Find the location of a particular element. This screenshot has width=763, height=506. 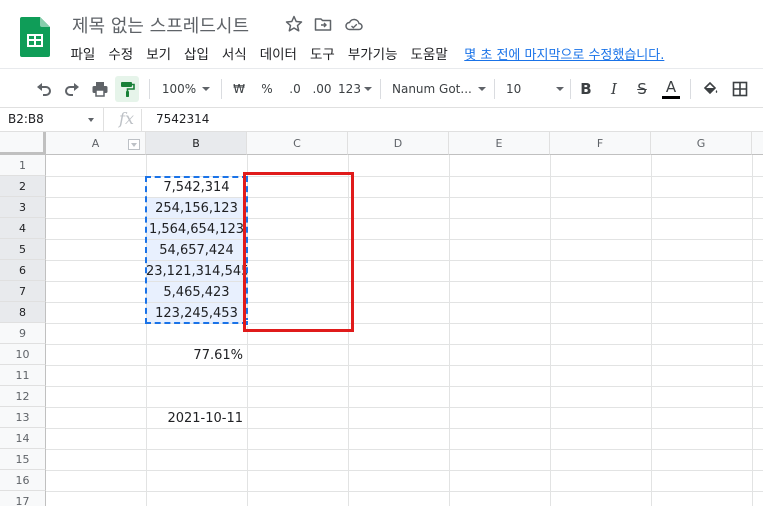

column-header-b: B is located at coordinates (196, 143).